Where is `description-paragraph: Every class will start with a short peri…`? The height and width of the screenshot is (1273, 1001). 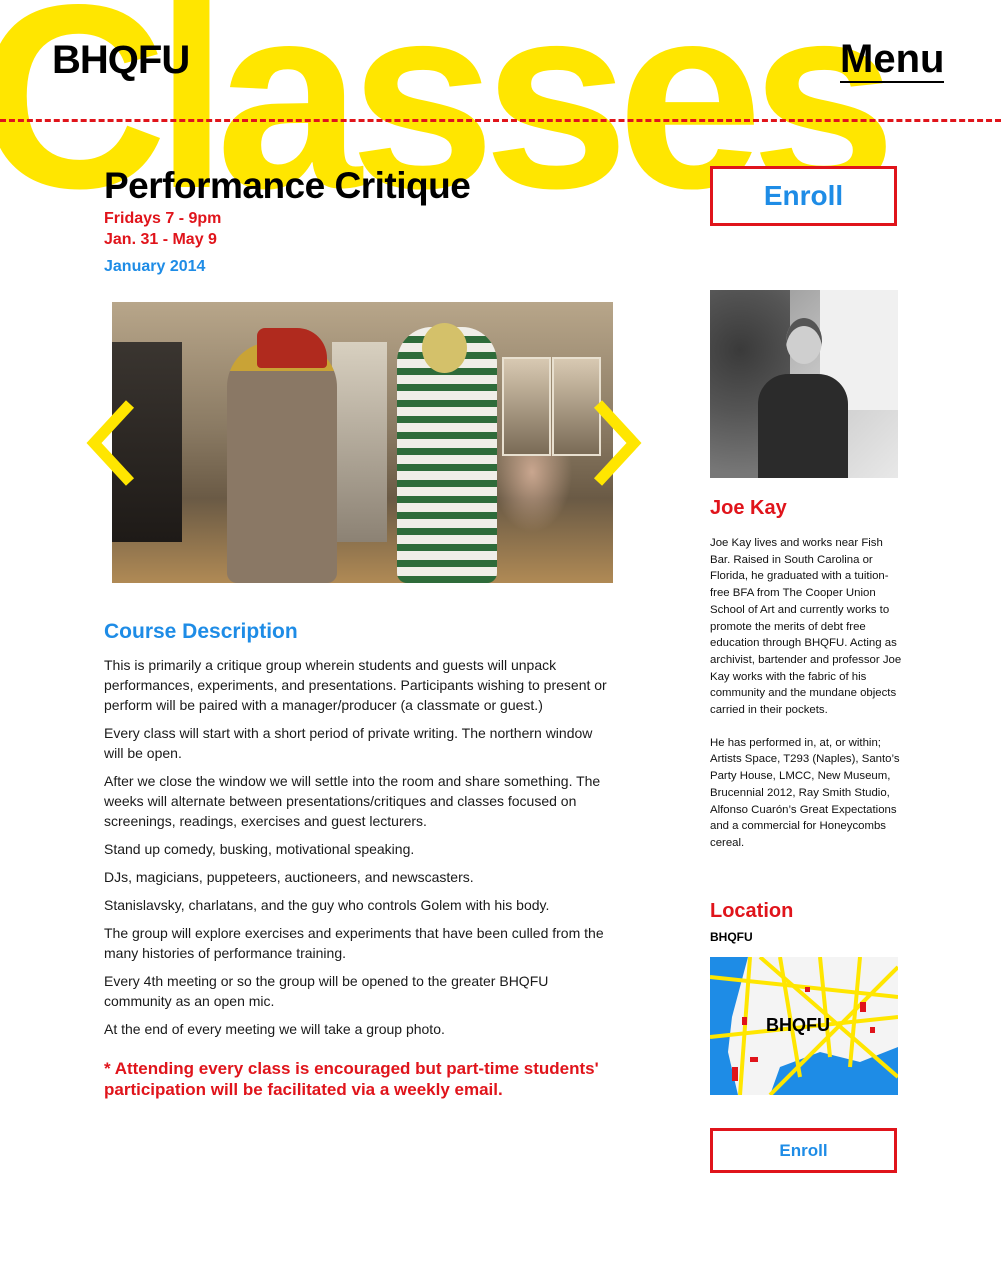 description-paragraph: Every class will start with a short peri… is located at coordinates (348, 743).